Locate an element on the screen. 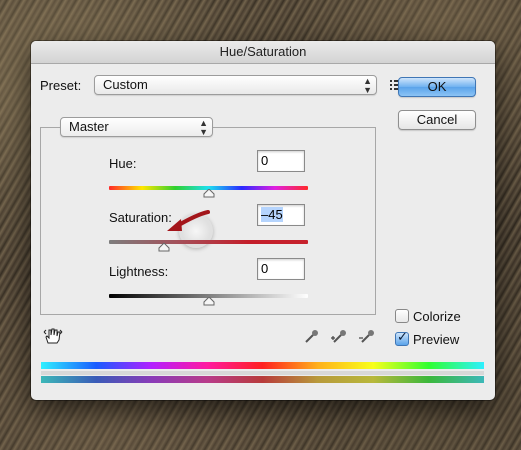  eyedropper-minus-icon is located at coordinates (368, 336).